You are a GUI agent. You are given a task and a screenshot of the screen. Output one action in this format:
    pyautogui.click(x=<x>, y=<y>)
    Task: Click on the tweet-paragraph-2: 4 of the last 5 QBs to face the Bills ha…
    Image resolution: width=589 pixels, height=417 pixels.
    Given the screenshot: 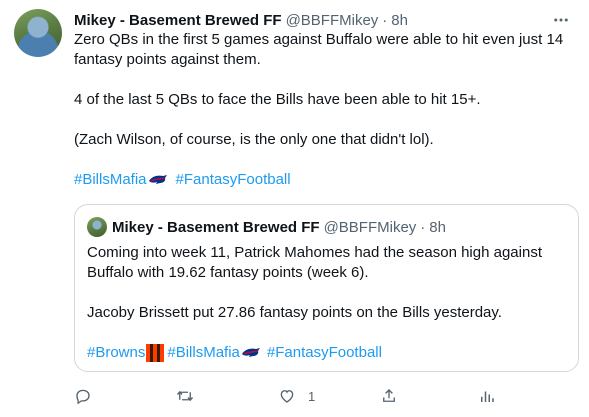 What is the action you would take?
    pyautogui.click(x=277, y=99)
    